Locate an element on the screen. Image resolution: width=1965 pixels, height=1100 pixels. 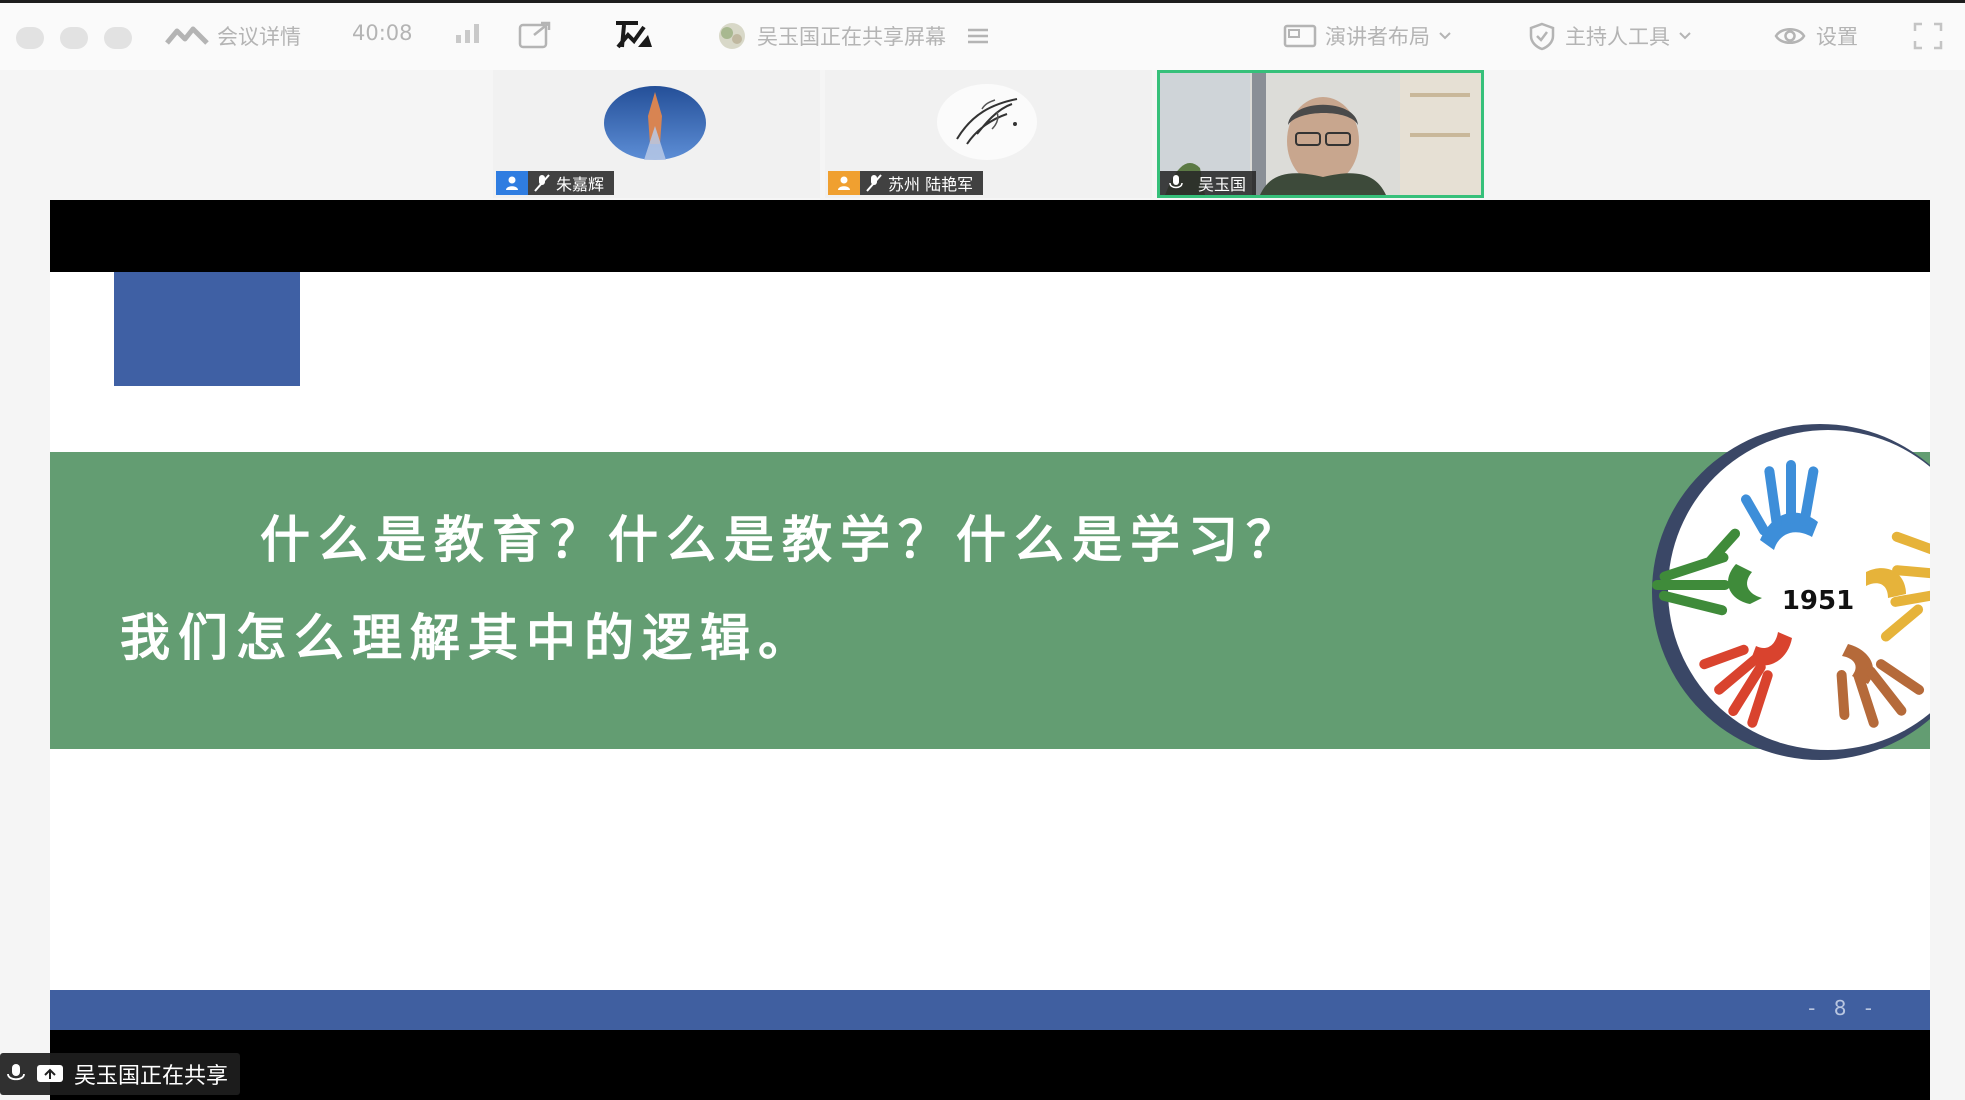
fullscreen-icon is located at coordinates (1928, 36).